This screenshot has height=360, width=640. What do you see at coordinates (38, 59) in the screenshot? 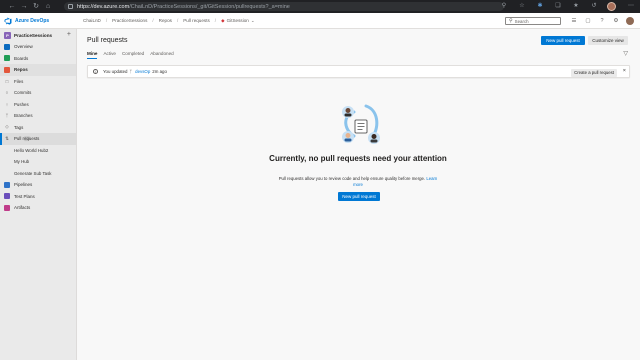
I see `sidebar-item-boards: Boards` at bounding box center [38, 59].